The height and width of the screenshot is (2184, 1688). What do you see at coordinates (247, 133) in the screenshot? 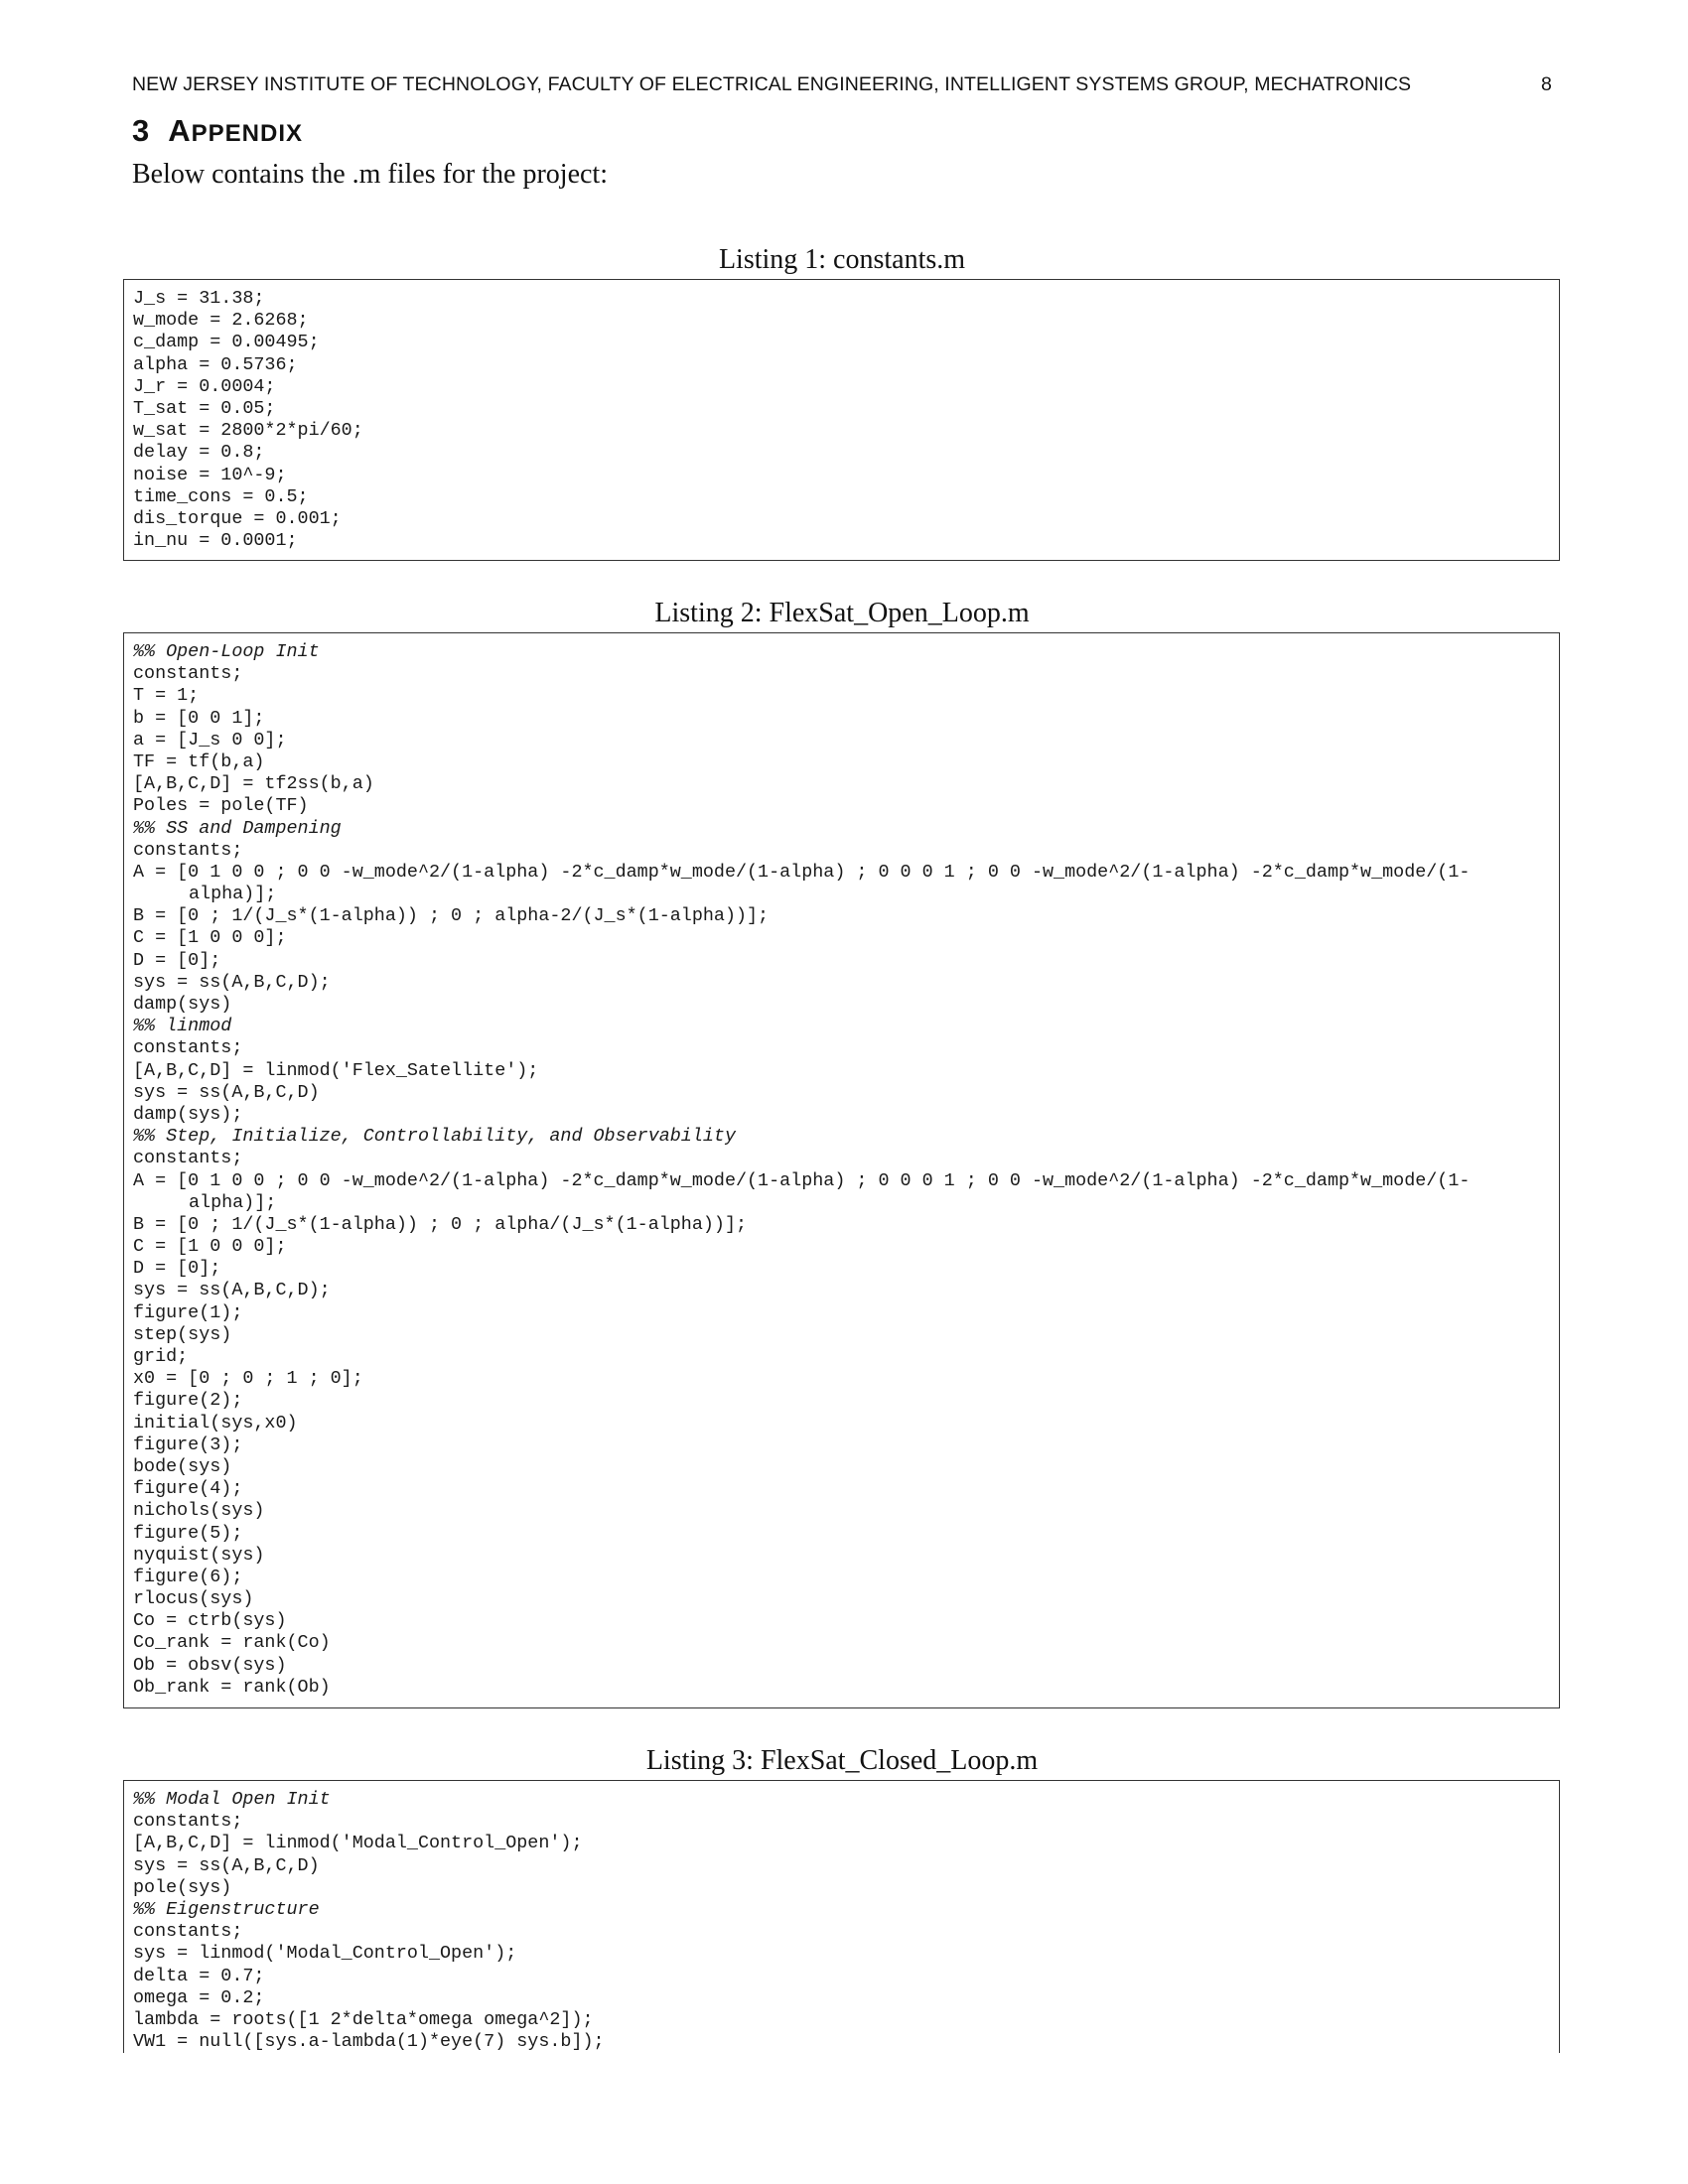
I see `section-title-rest: PPENDIX` at bounding box center [247, 133].